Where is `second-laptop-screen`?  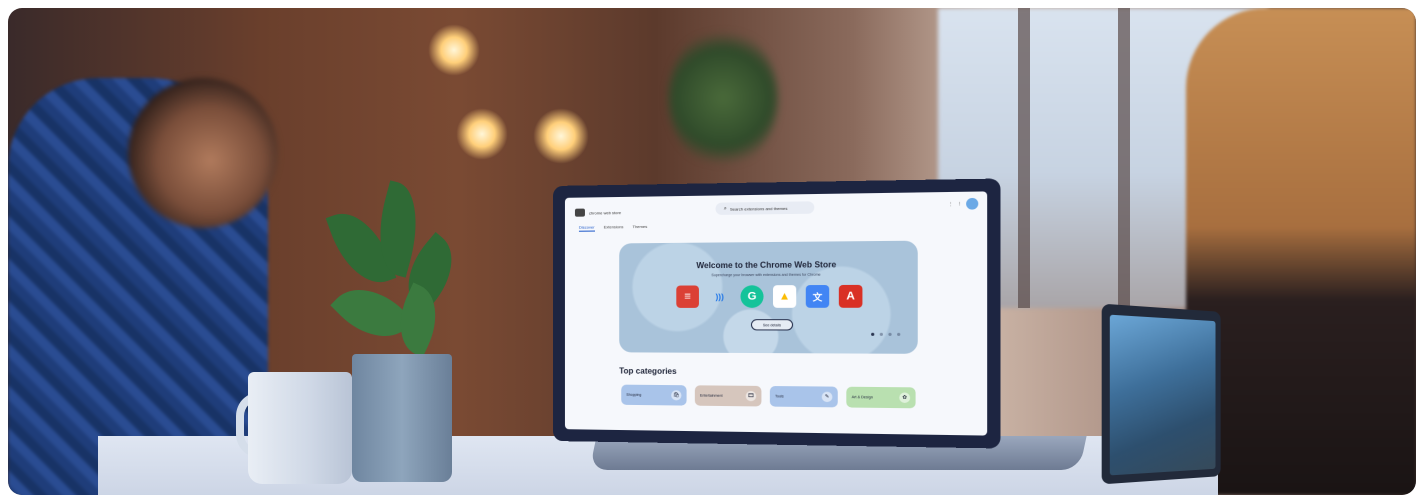
second-laptop-screen is located at coordinates (1162, 395).